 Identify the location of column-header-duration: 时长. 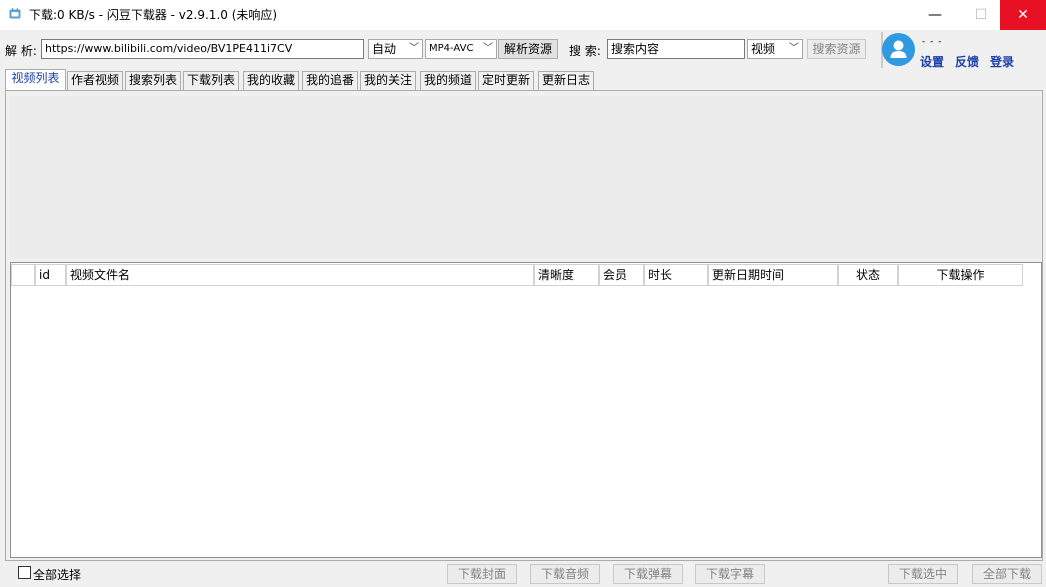
(676, 275).